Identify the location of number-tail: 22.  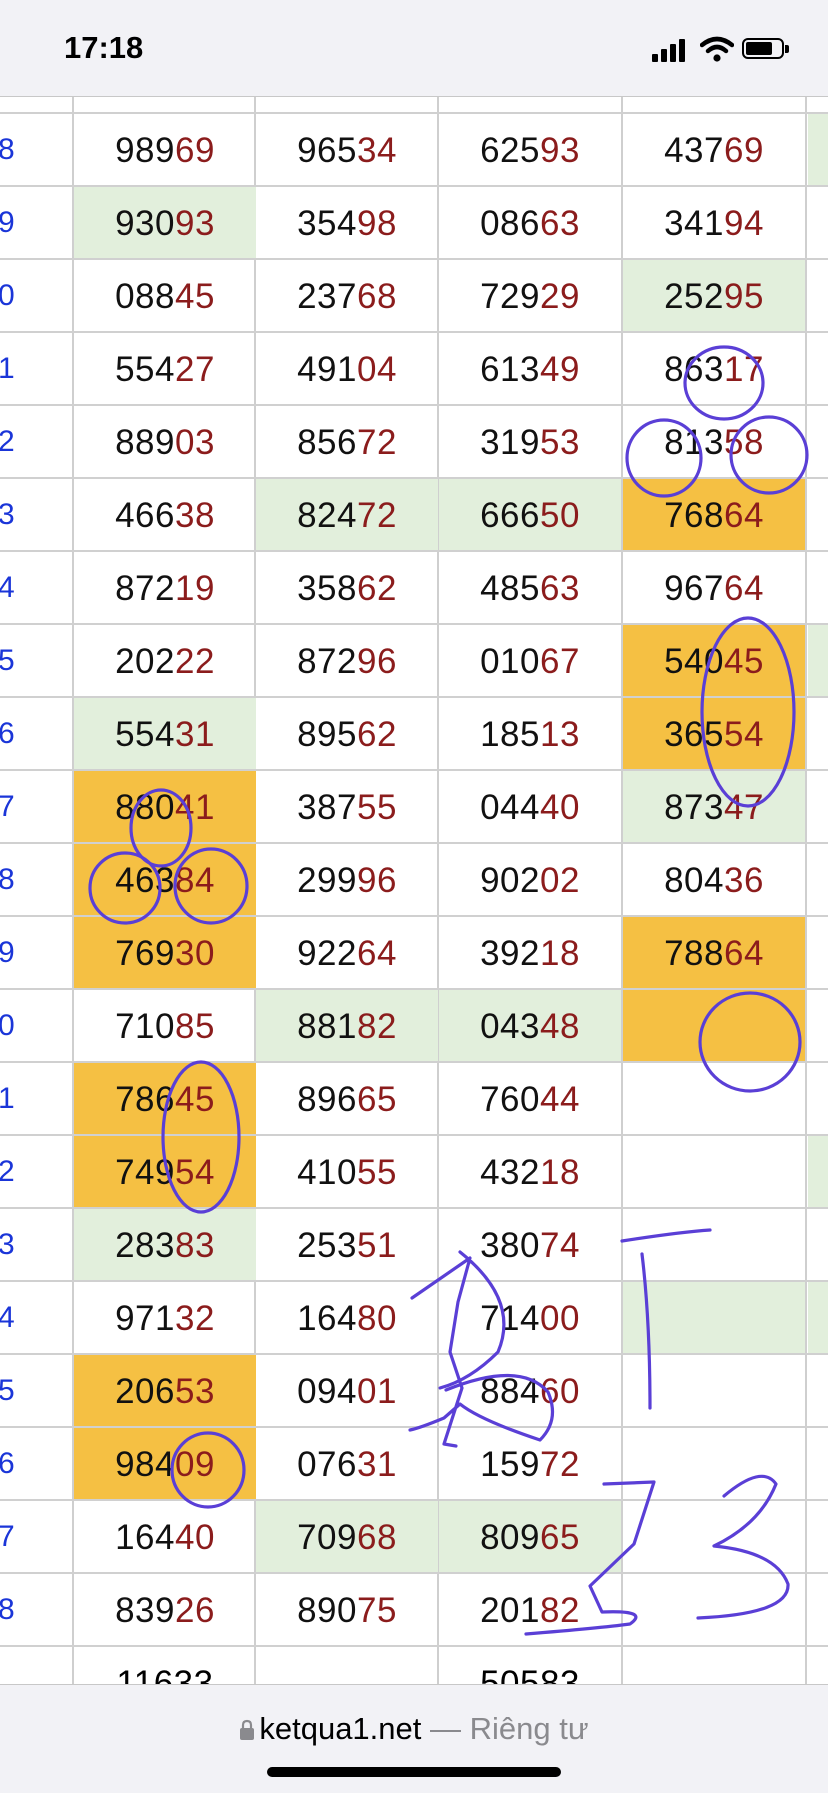
(194, 661).